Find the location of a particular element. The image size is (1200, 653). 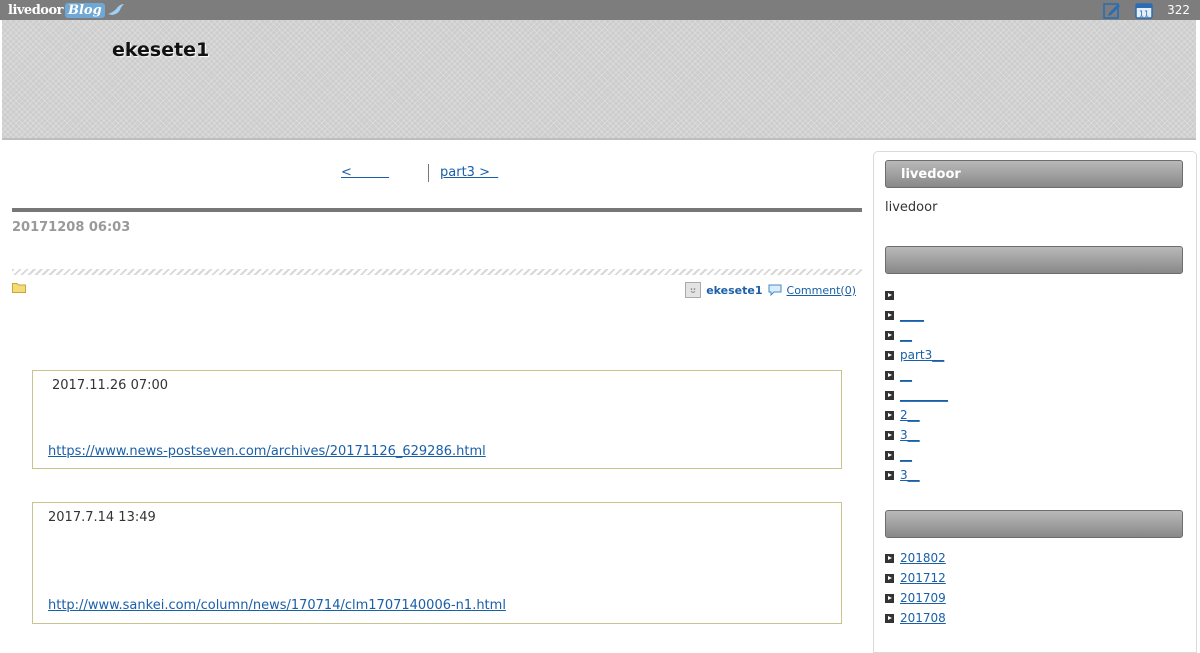

entry-date: 20171208 06:03 is located at coordinates (71, 227).